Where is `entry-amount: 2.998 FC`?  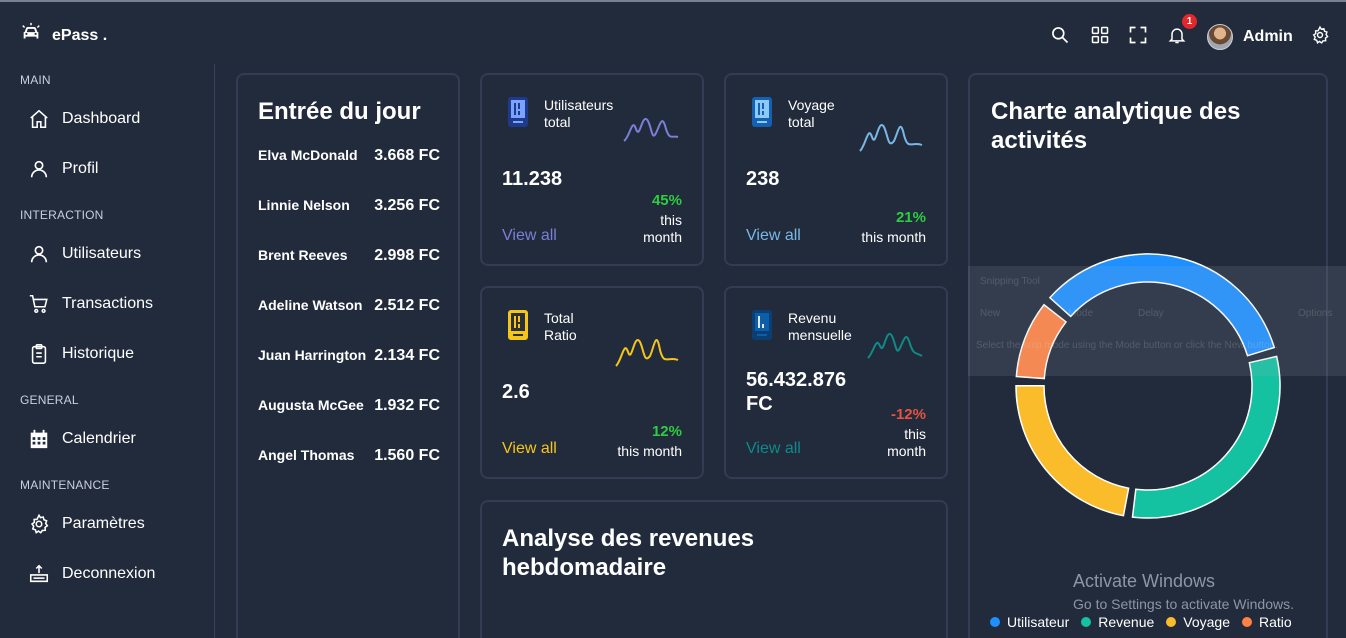 entry-amount: 2.998 FC is located at coordinates (407, 255).